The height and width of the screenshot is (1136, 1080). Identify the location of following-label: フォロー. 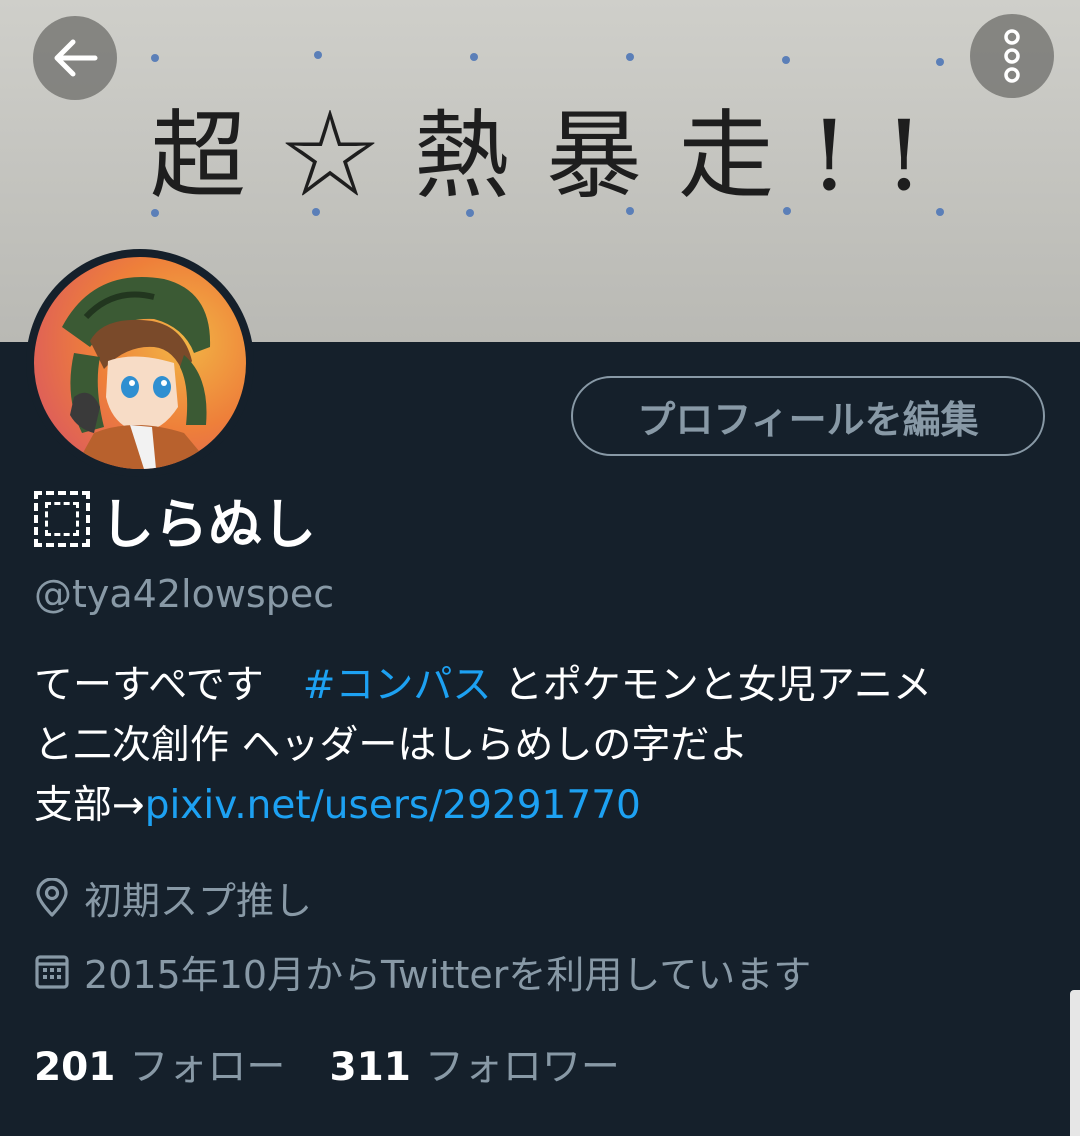
(207, 1067).